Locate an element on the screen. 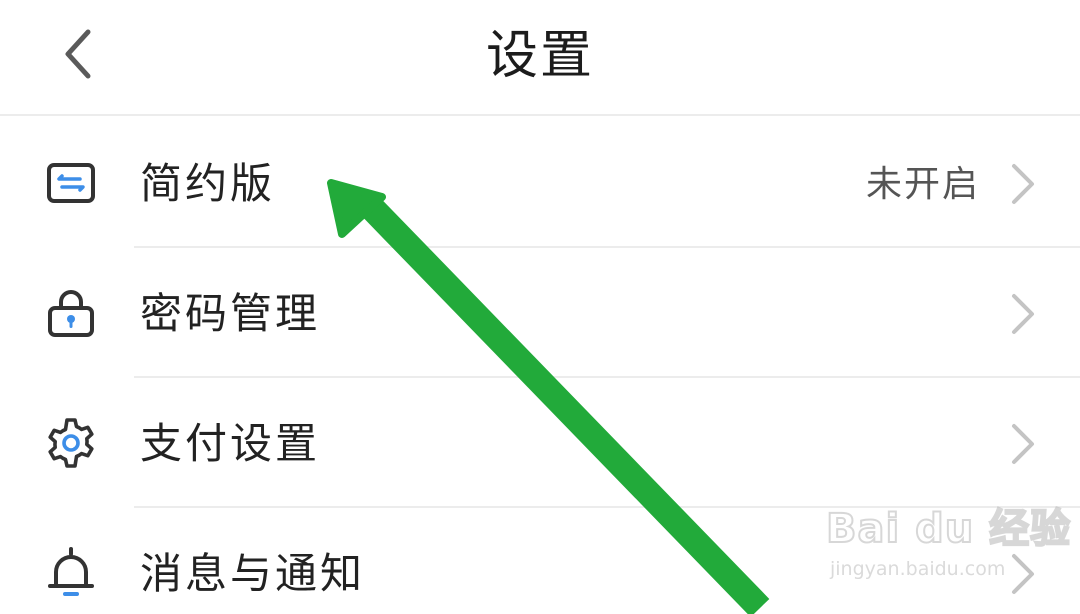 The image size is (1080, 614). settings-row-label: 密码管理 is located at coordinates (230, 313).